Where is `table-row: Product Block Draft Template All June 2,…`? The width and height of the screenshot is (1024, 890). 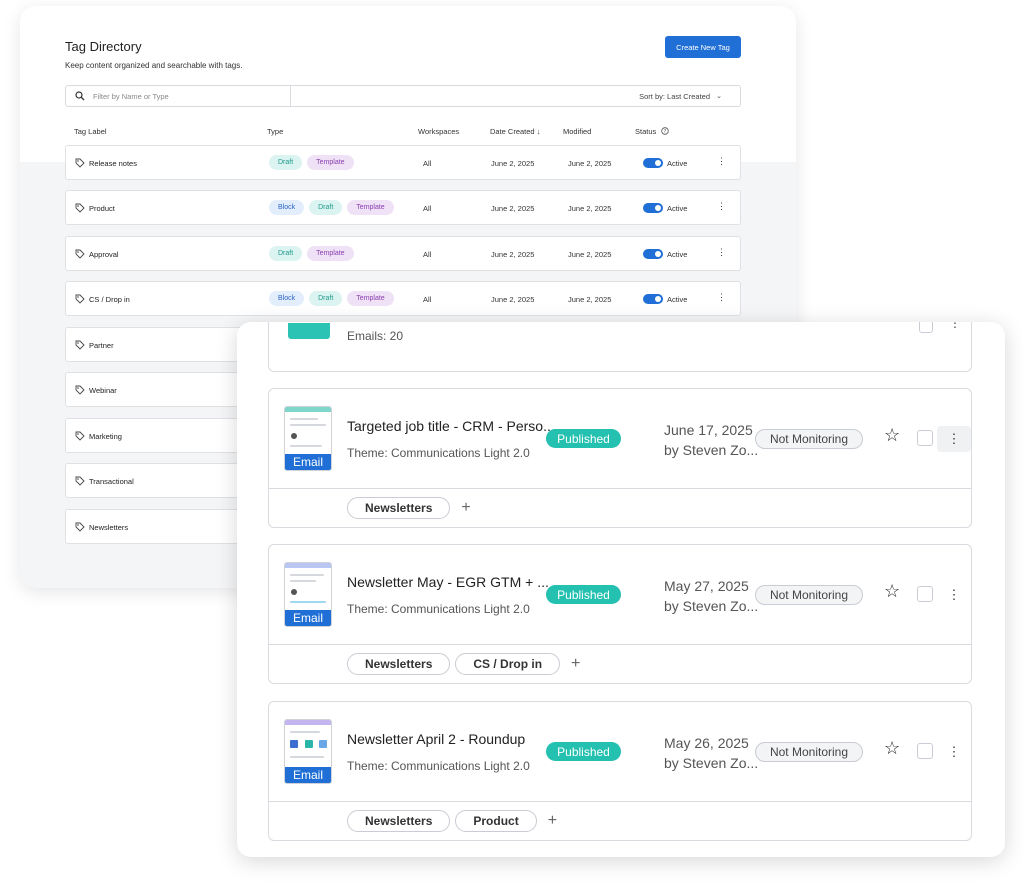 table-row: Product Block Draft Template All June 2,… is located at coordinates (403, 207).